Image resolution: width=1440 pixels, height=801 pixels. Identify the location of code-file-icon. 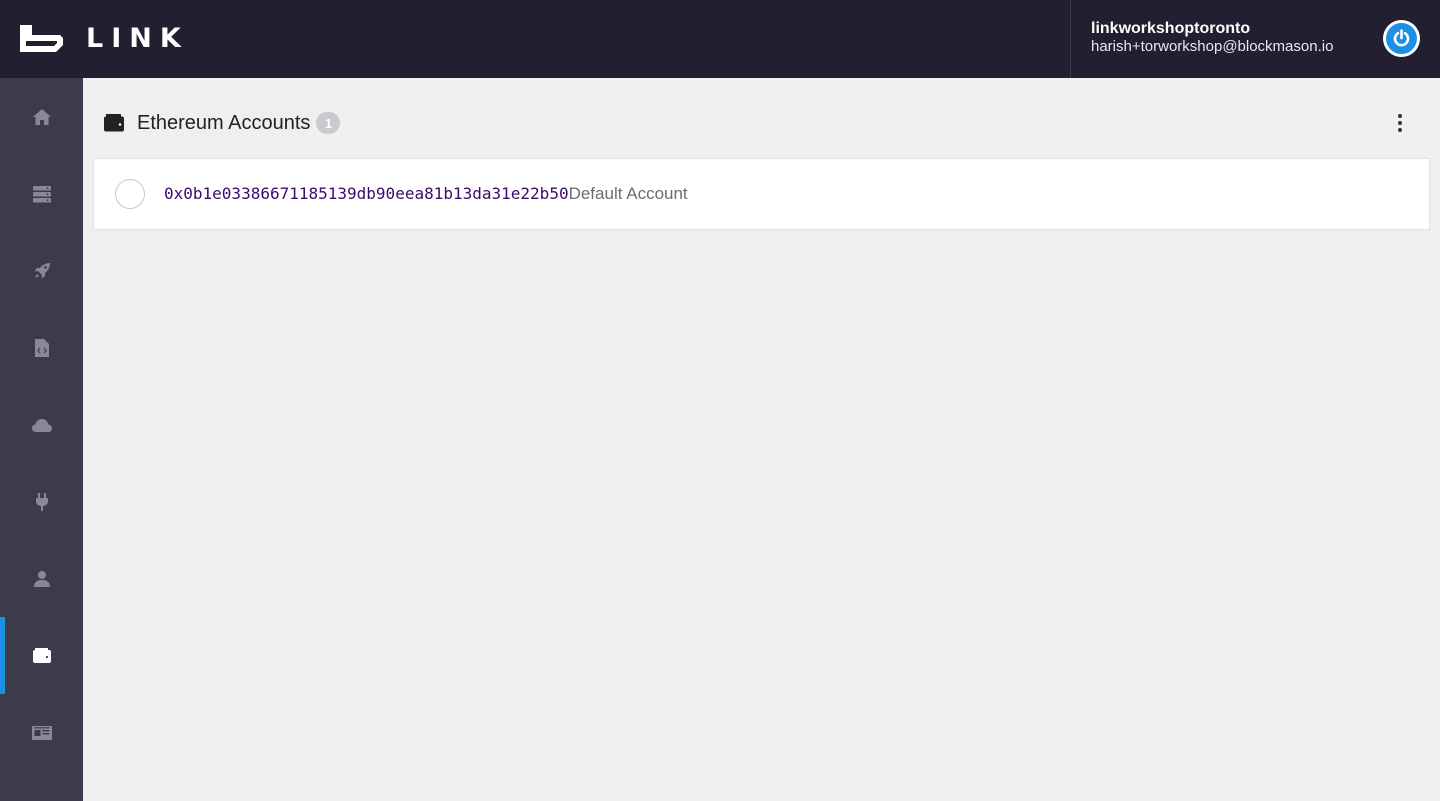
(41, 347).